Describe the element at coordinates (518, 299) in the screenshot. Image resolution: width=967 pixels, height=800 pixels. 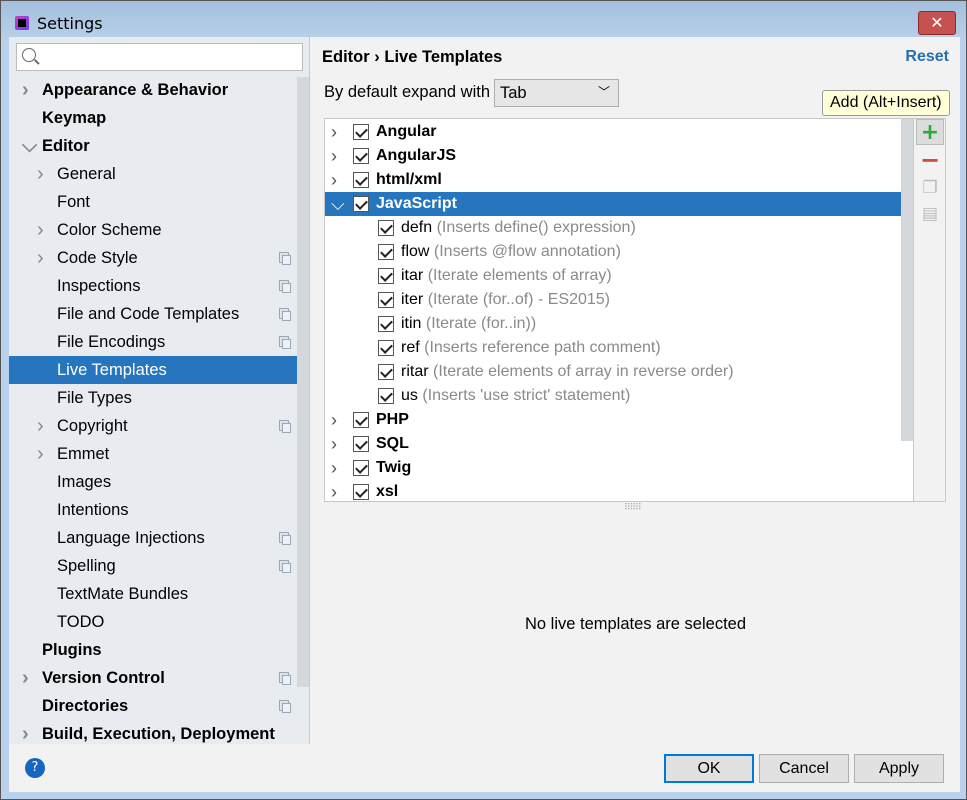
I see `template-description: (Iterate (for..of) - ES2015)` at that location.